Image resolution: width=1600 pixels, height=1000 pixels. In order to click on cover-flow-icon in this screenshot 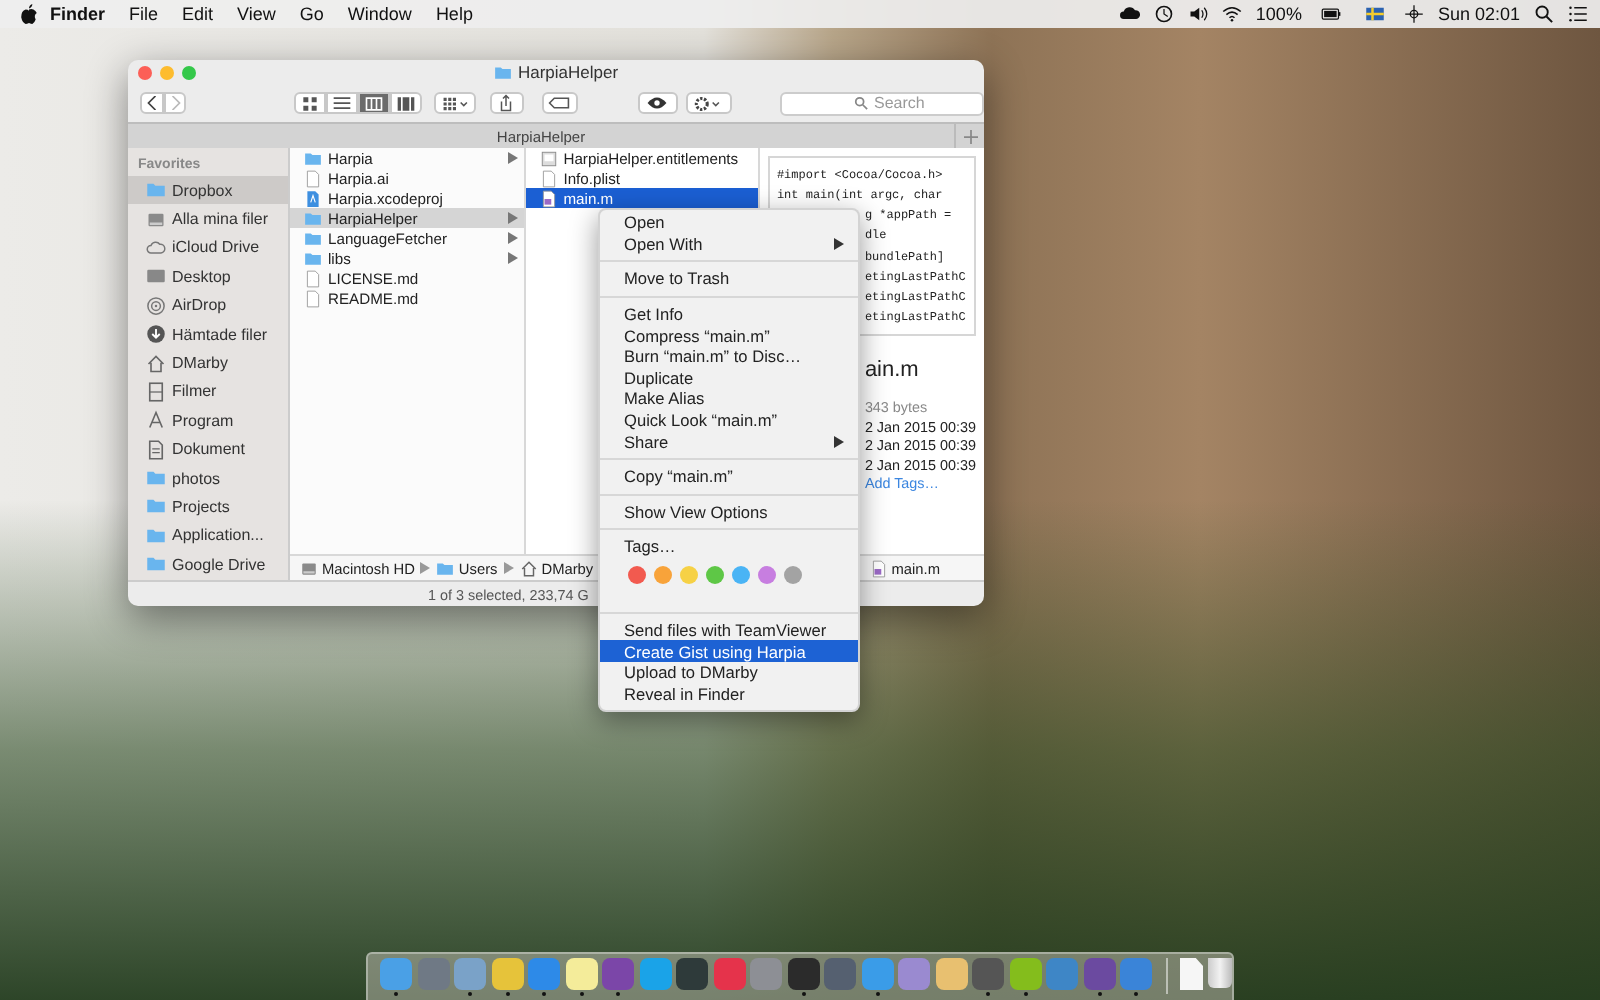, I will do `click(406, 103)`.